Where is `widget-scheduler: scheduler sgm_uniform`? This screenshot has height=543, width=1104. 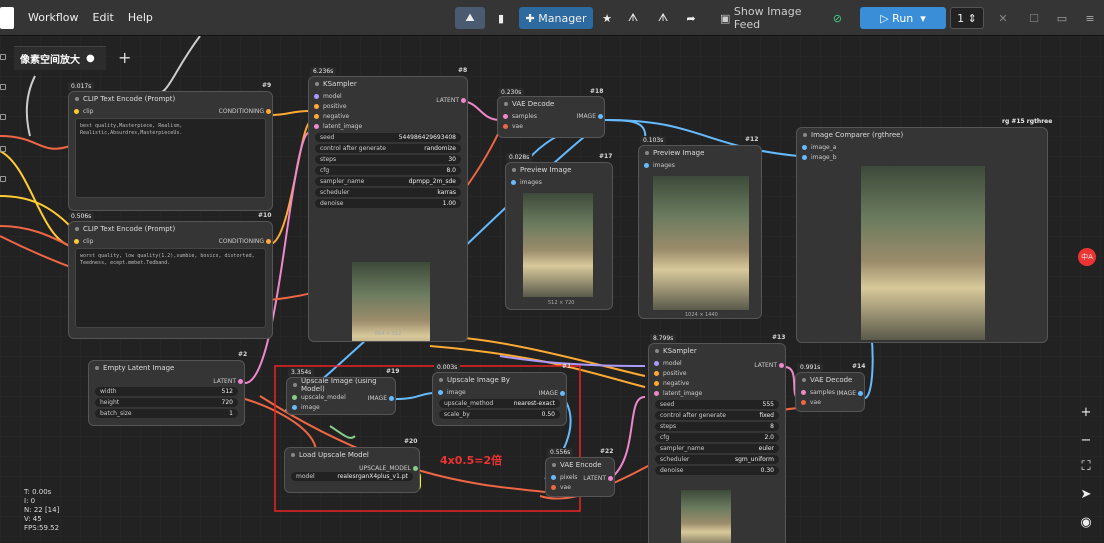 widget-scheduler: scheduler sgm_uniform is located at coordinates (717, 459).